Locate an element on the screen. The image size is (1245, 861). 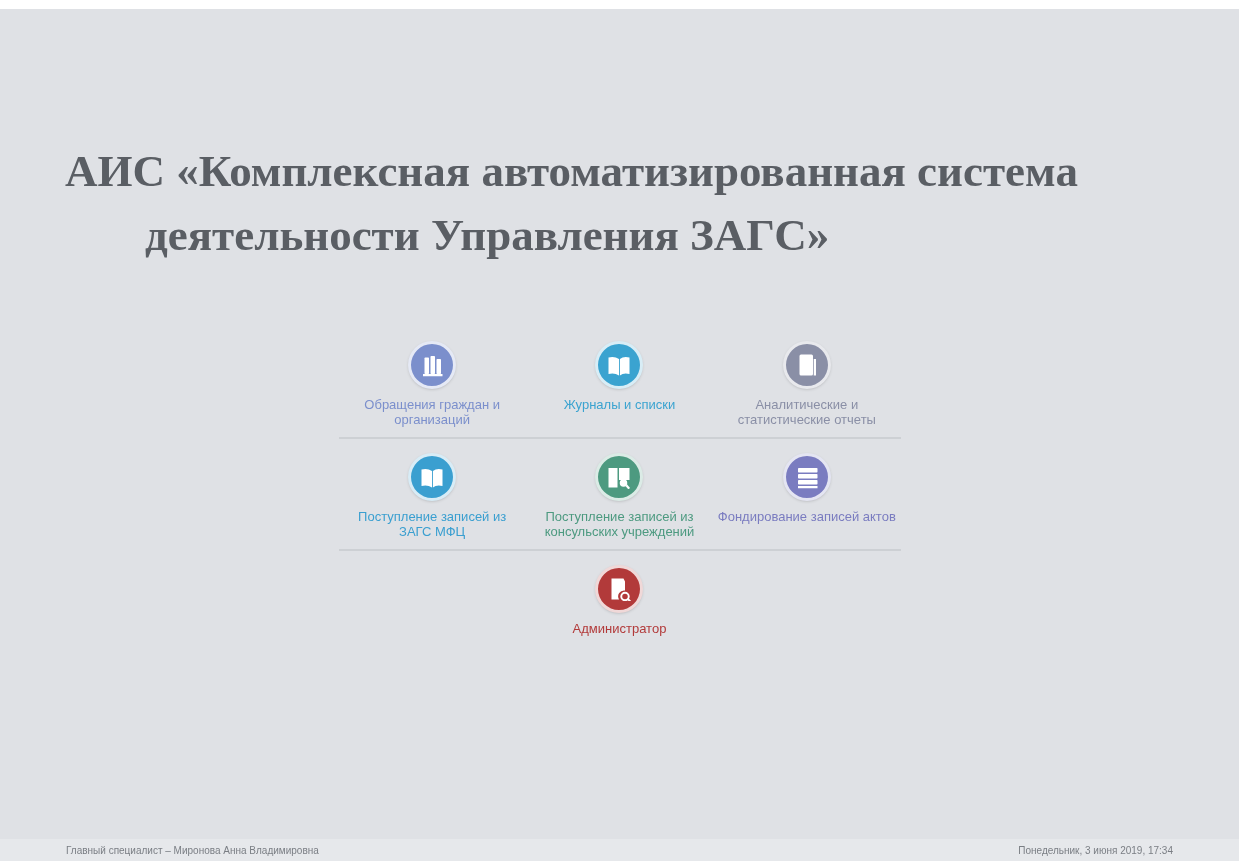
menu-link: Обращения граждан и организаций is located at coordinates (432, 412).